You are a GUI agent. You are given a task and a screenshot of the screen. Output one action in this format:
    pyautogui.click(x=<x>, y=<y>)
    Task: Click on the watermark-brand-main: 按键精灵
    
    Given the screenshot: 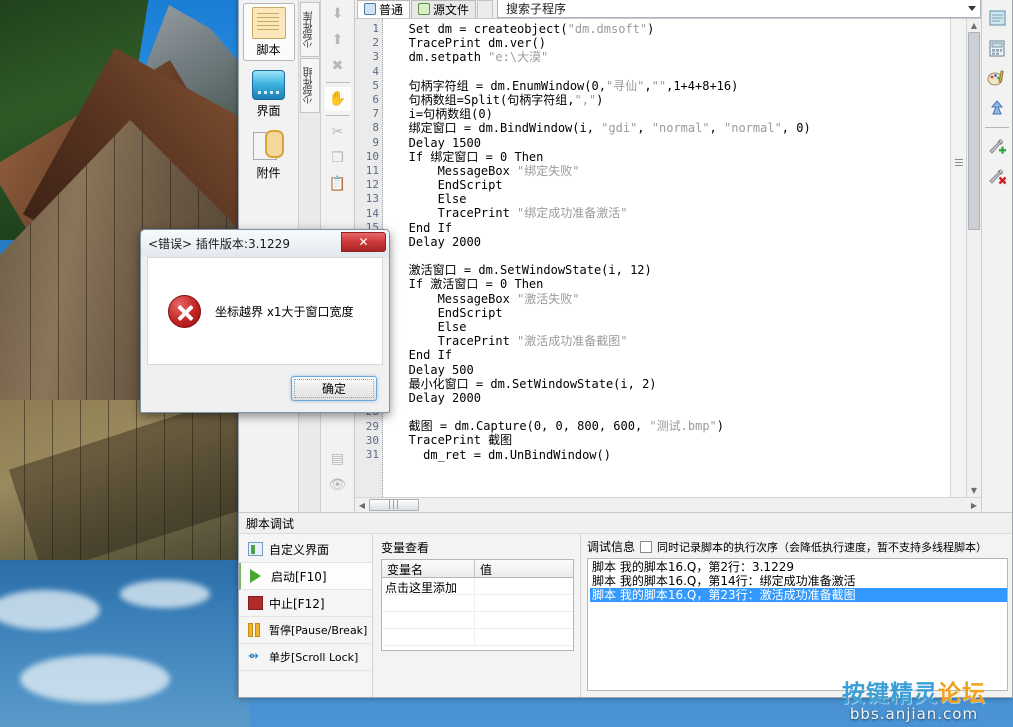 What is the action you would take?
    pyautogui.click(x=890, y=694)
    